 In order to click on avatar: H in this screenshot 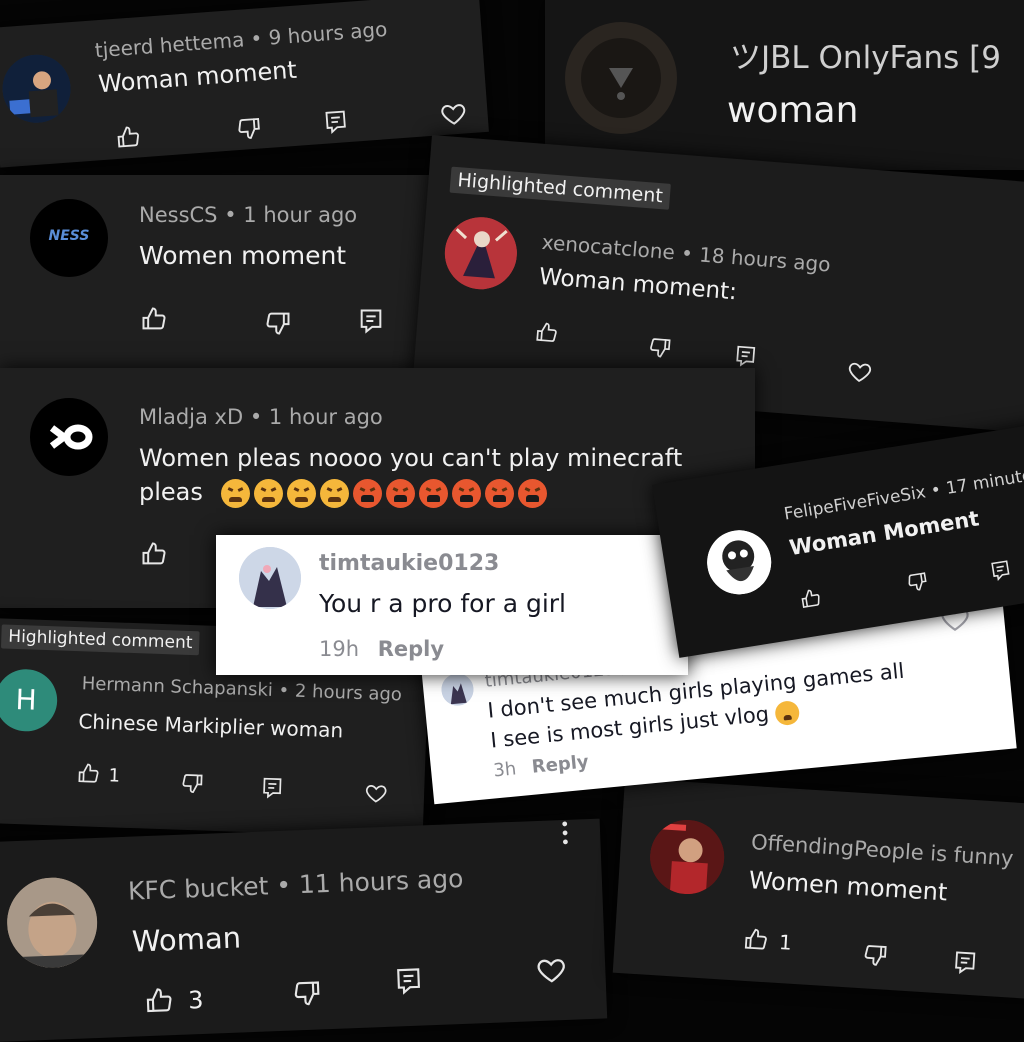, I will do `click(29, 700)`.